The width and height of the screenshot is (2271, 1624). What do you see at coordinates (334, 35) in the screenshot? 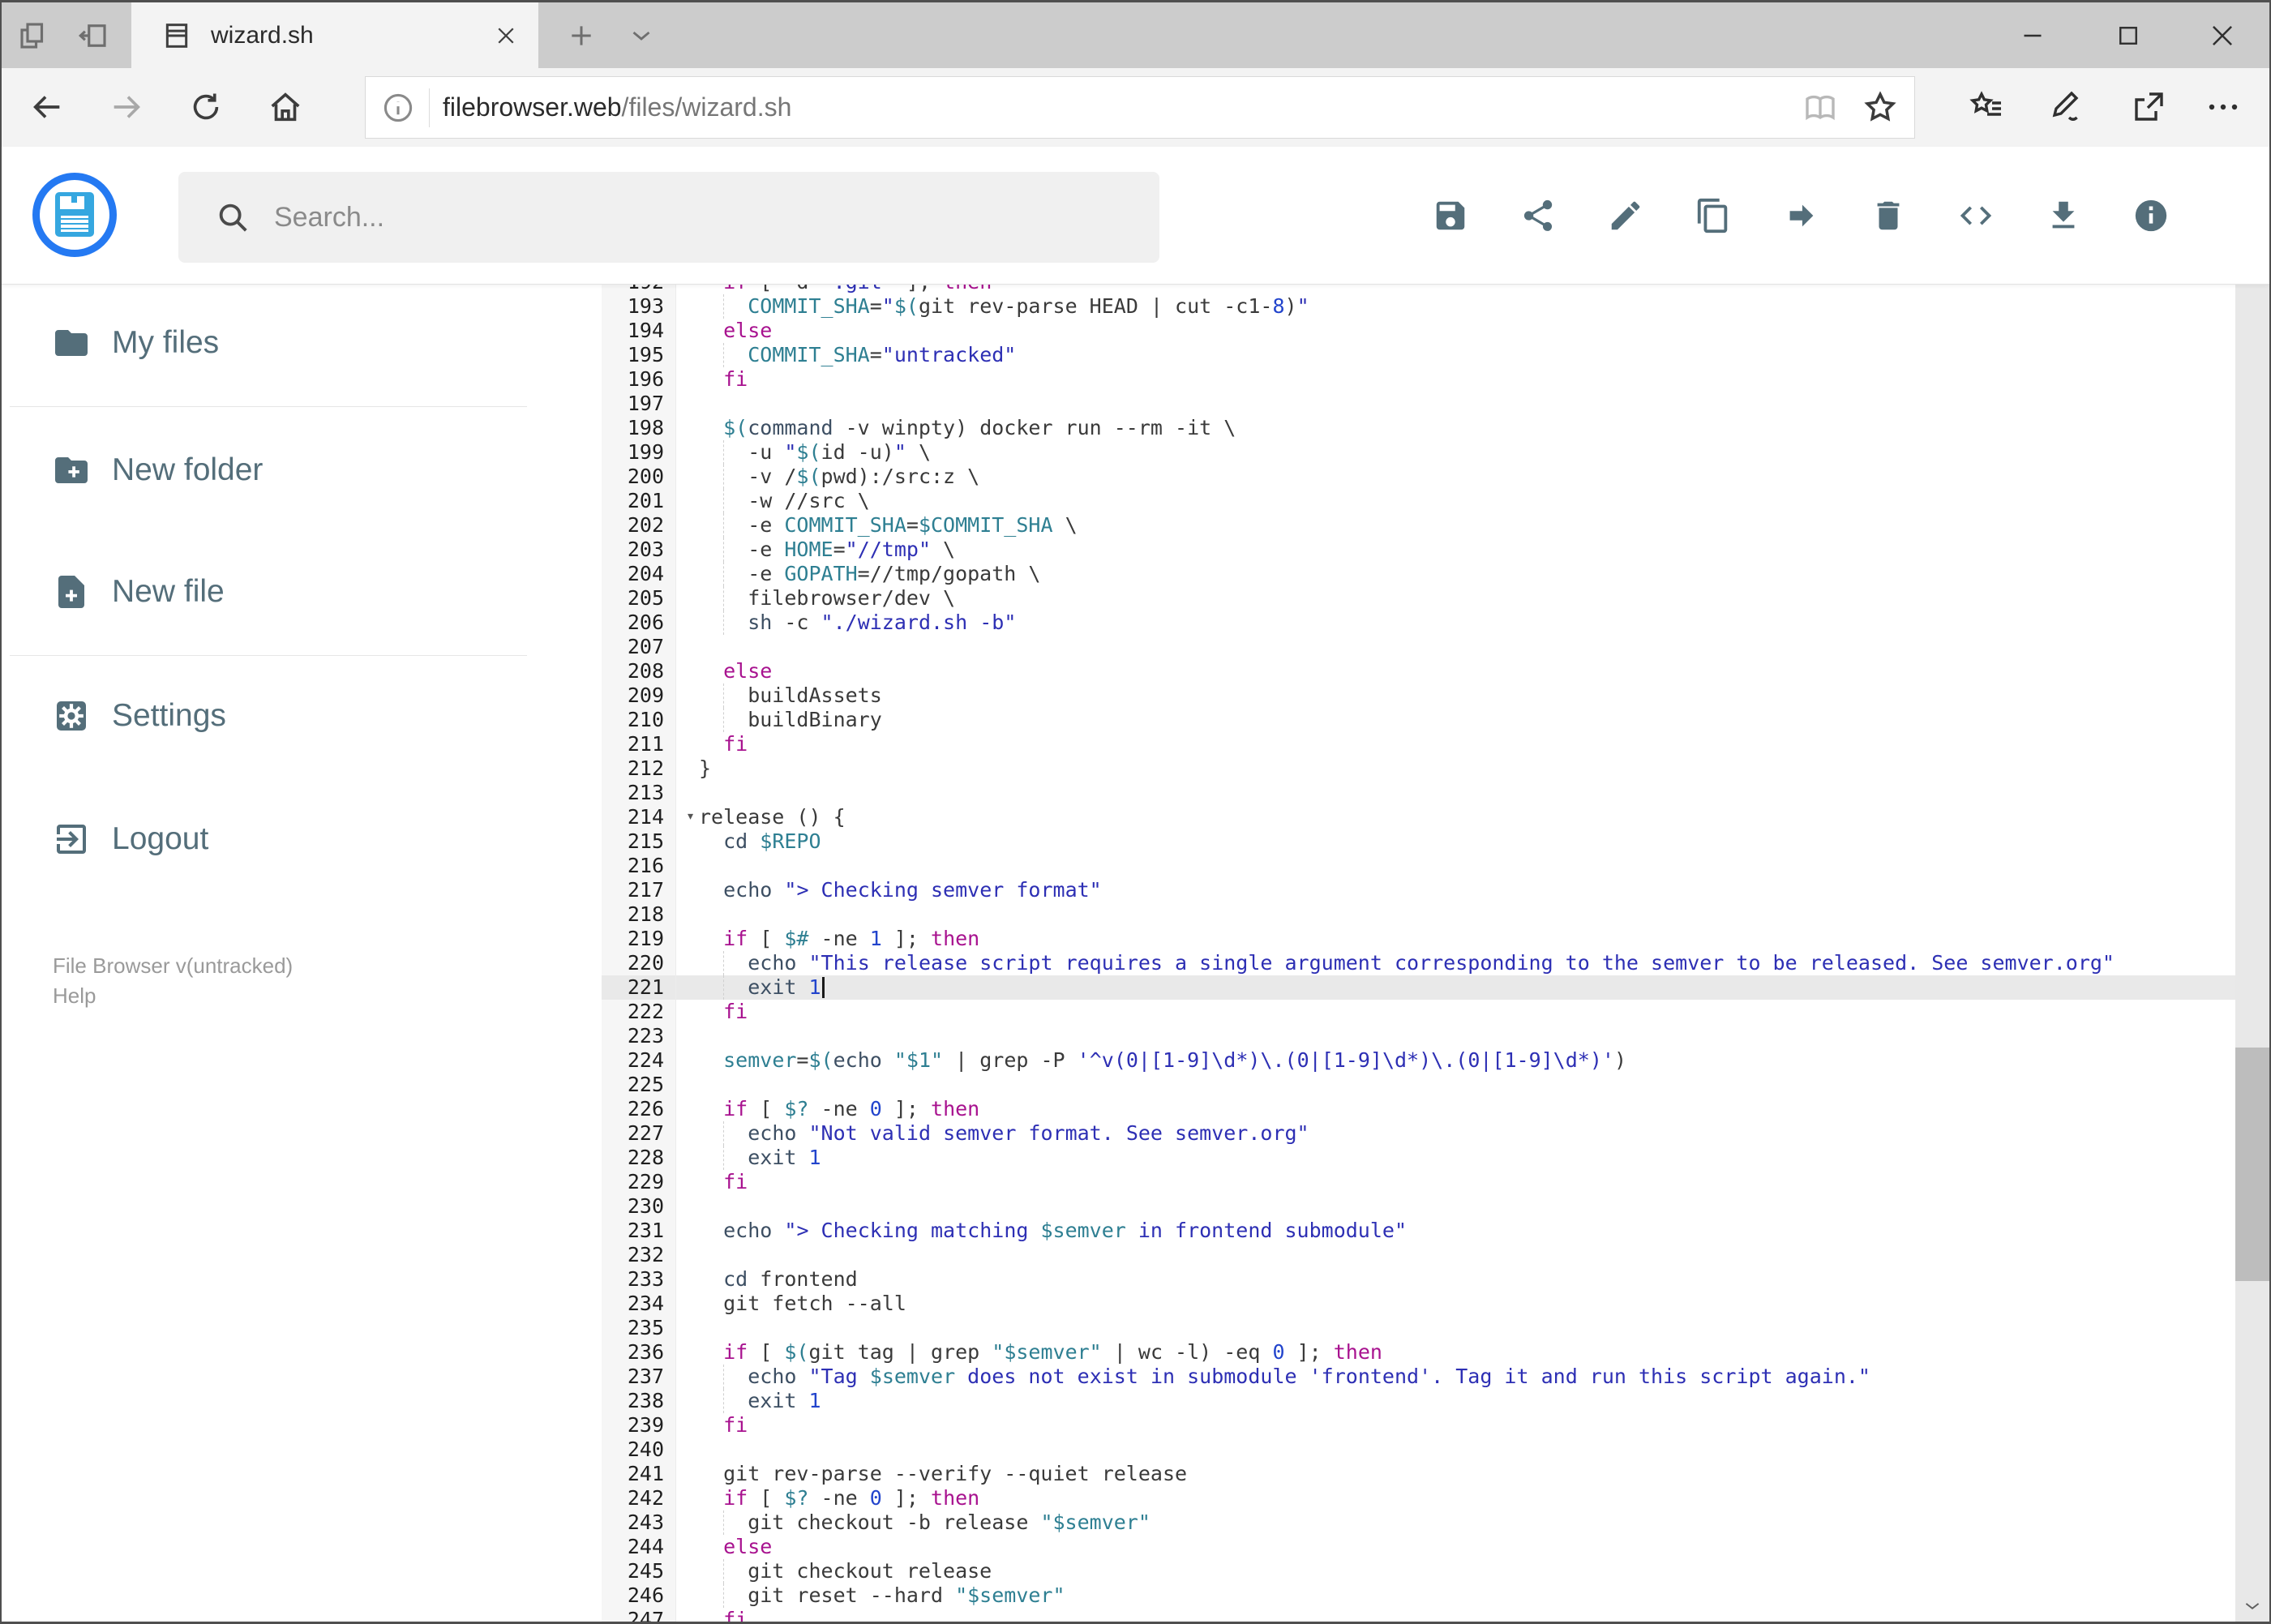
I see `tab-wizard-sh: wizard.sh` at bounding box center [334, 35].